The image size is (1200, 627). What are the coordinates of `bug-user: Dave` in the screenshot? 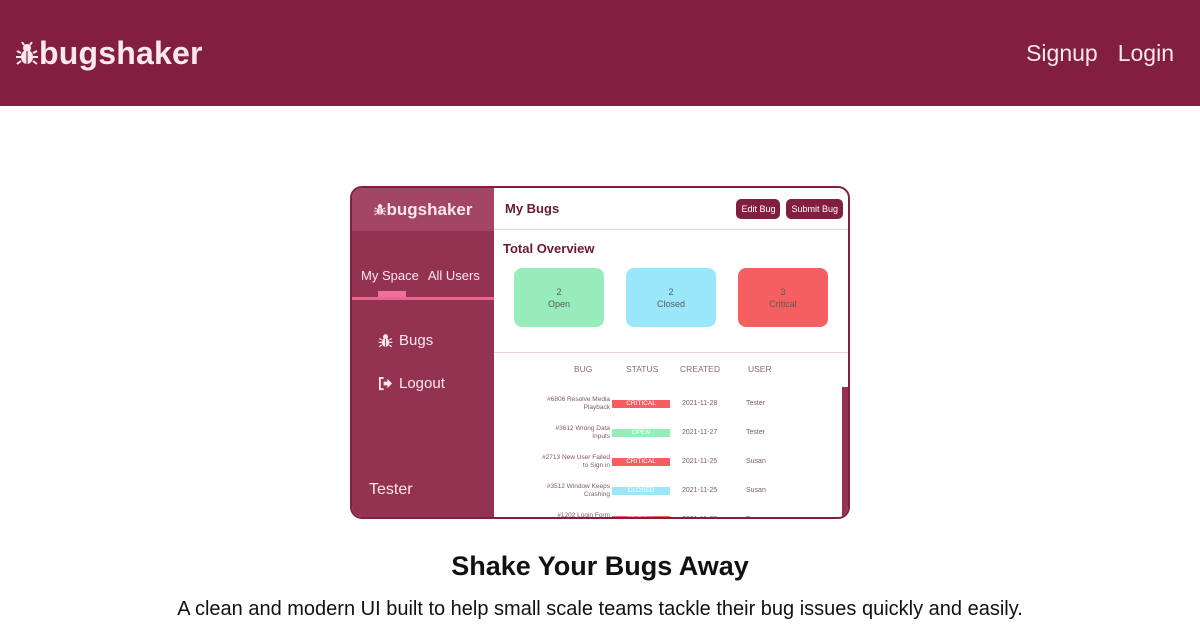 It's located at (754, 516).